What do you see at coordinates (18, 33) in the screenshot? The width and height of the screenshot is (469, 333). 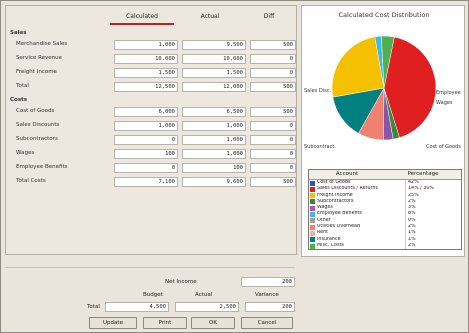 I see `section-title: Sales` at bounding box center [18, 33].